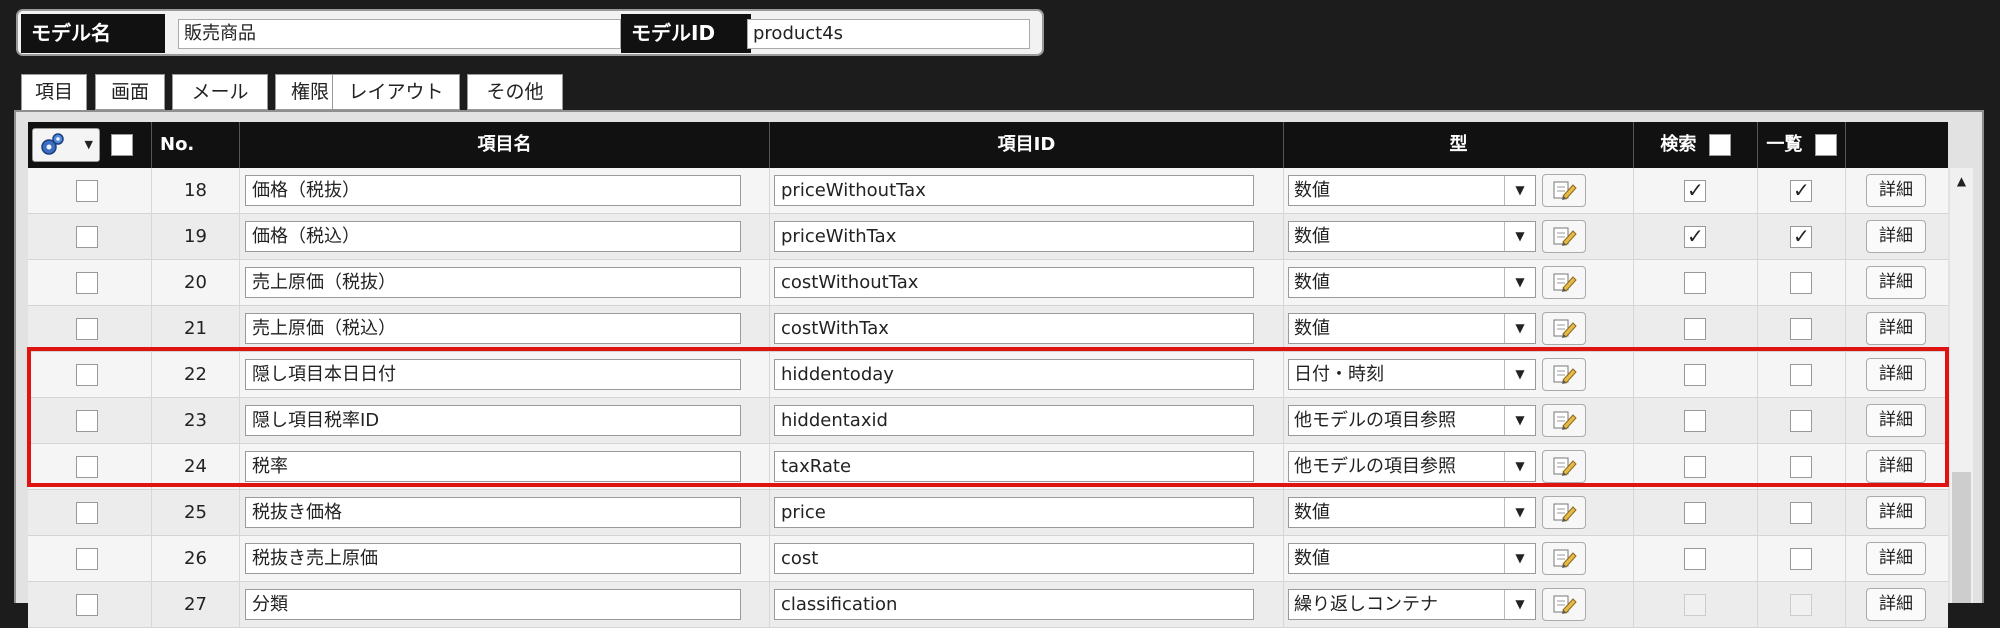  I want to click on row-select-cell, so click(89, 467).